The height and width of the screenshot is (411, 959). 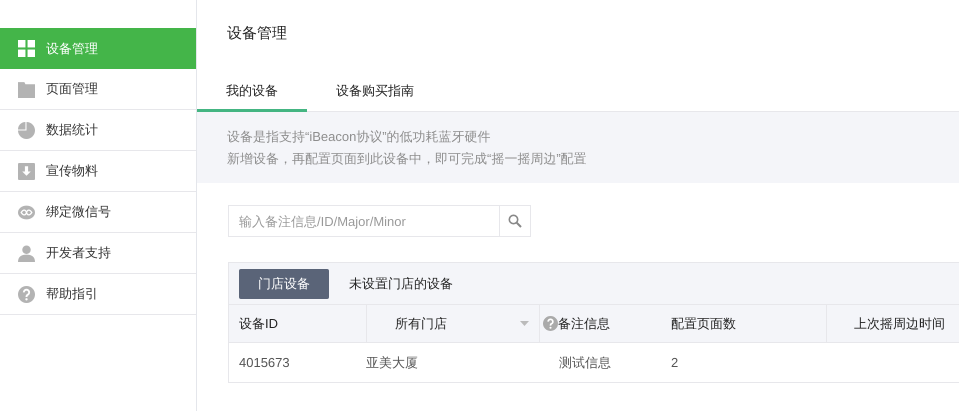 What do you see at coordinates (401, 283) in the screenshot?
I see `filter-button: 未设置门店的设备` at bounding box center [401, 283].